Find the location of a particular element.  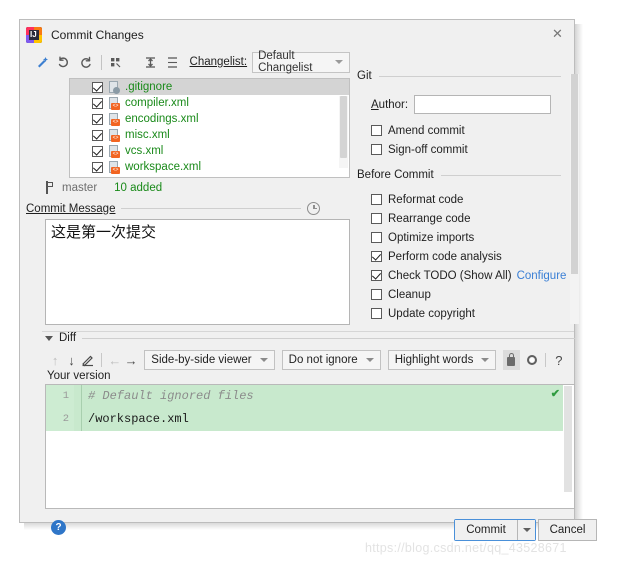

amend-commit-checkbox: Amend commit is located at coordinates (468, 130).